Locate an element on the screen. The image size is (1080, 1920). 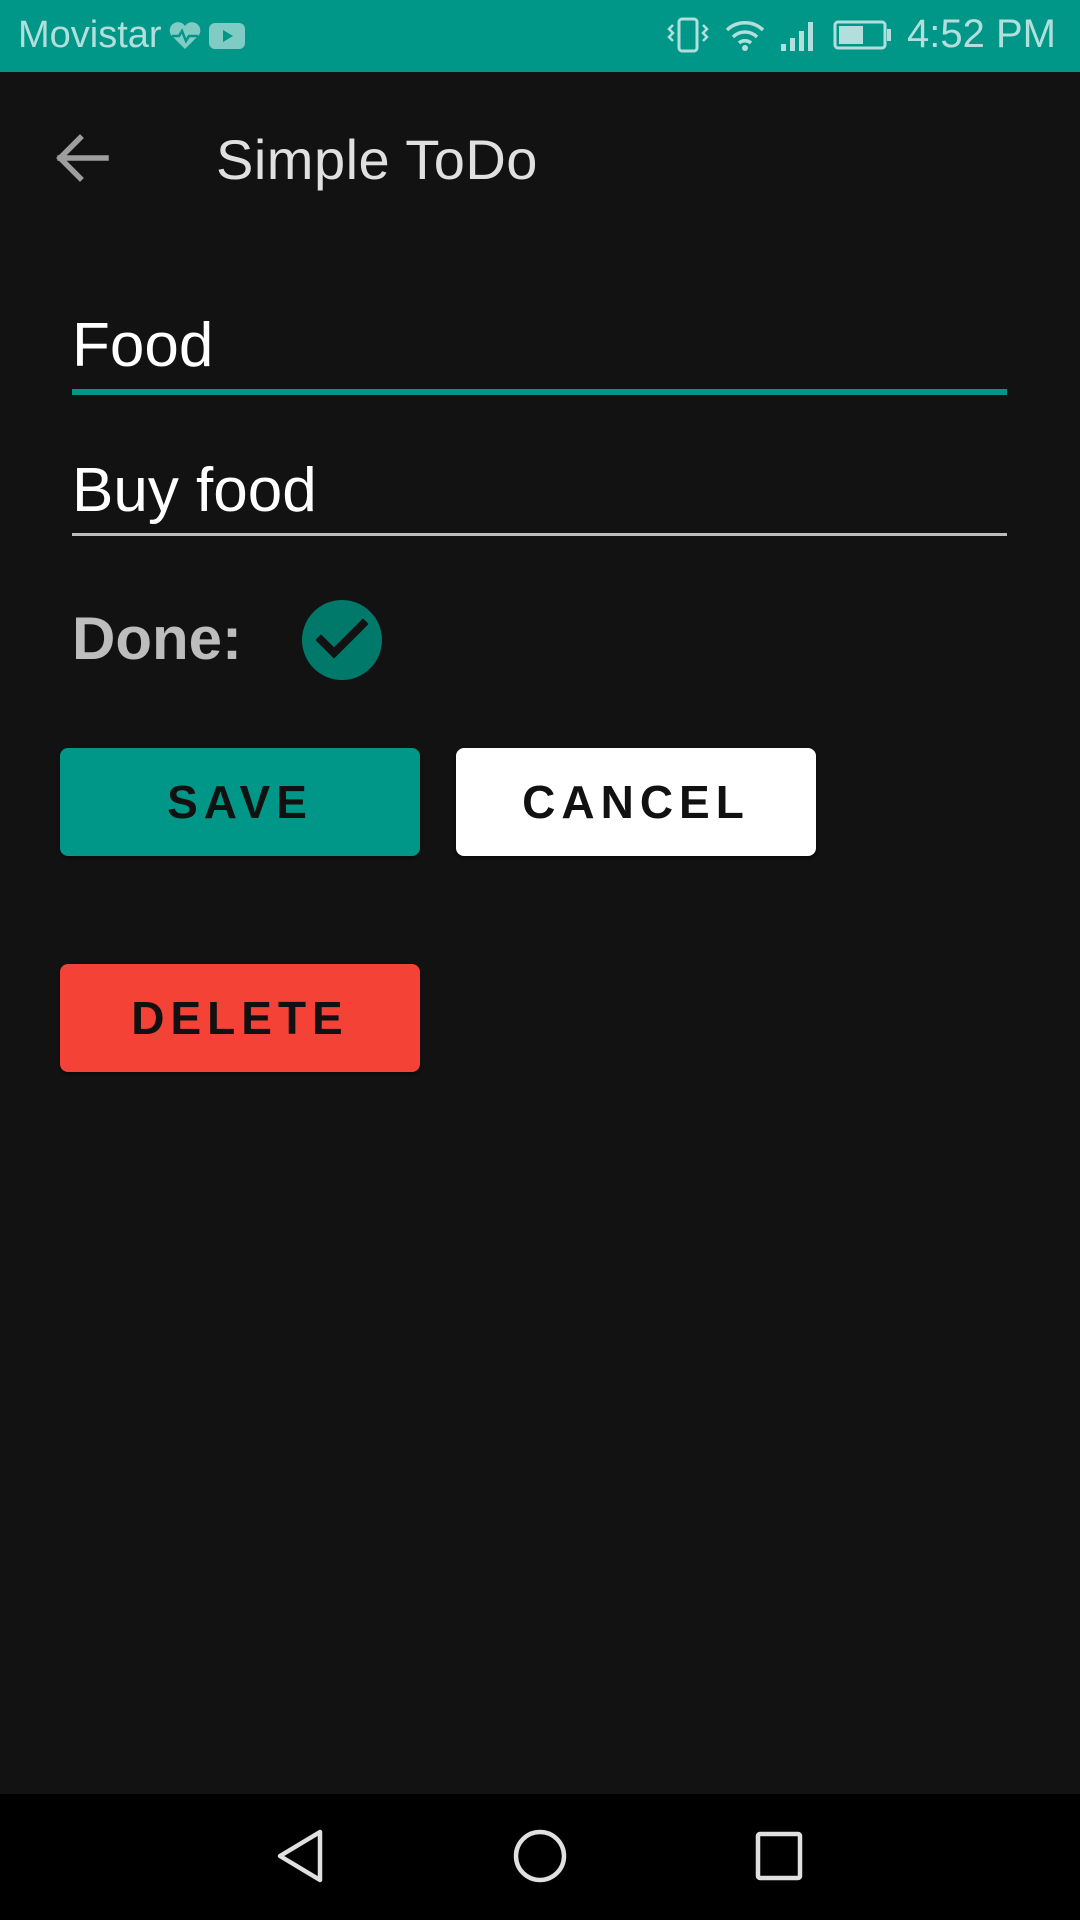
done-label: Done: is located at coordinates (157, 638).